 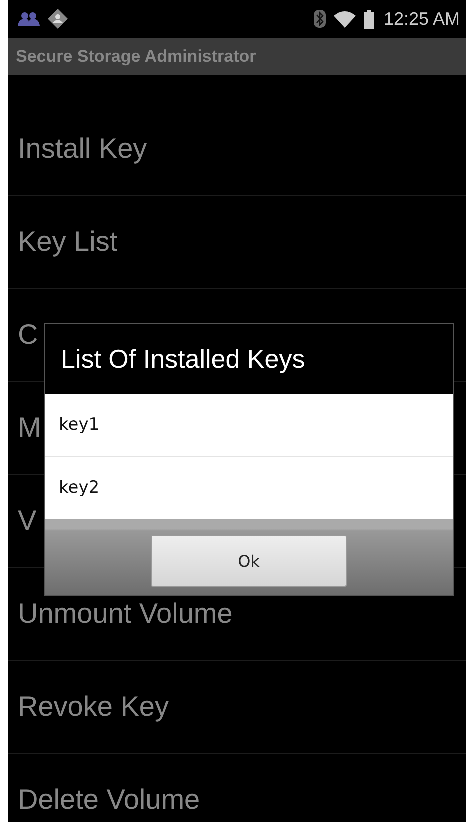 I want to click on menu-item: Revoke Key, so click(x=237, y=707).